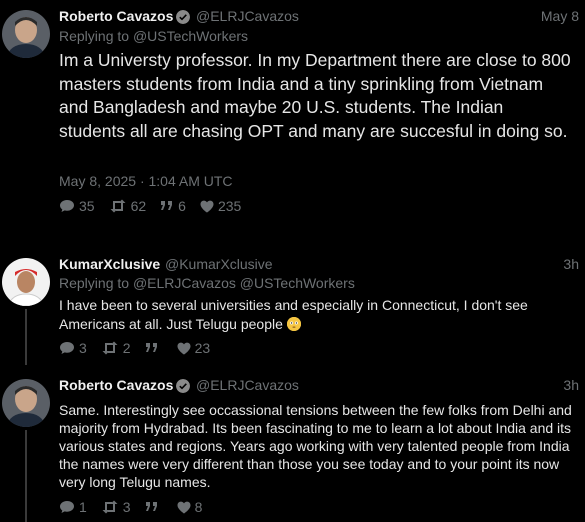 The height and width of the screenshot is (522, 585). Describe the element at coordinates (182, 206) in the screenshot. I see `quote-count: 6` at that location.